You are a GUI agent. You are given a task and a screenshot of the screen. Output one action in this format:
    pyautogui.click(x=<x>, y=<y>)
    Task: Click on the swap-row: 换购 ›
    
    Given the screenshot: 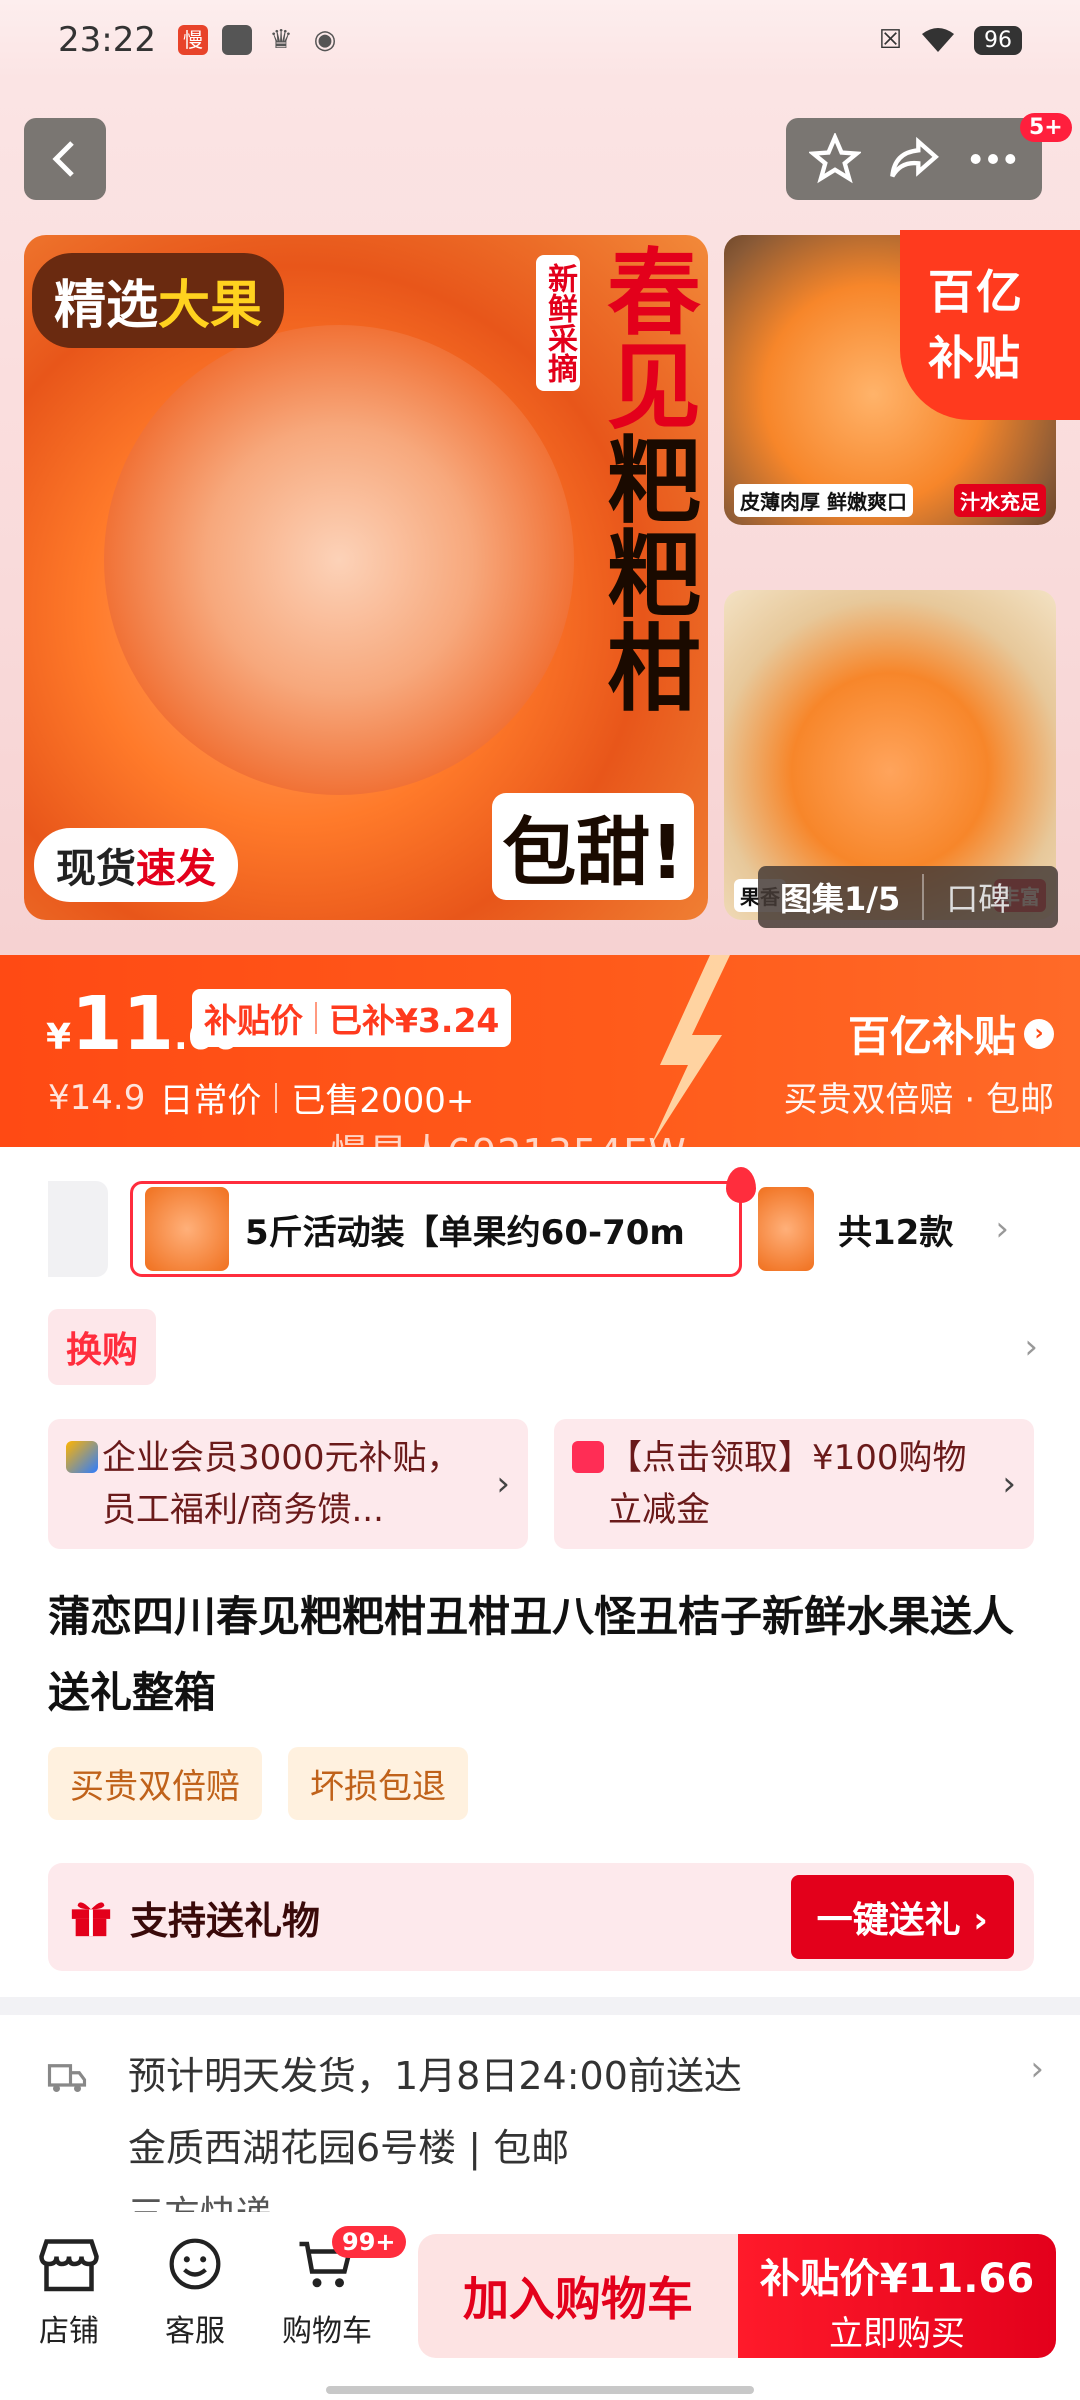 What is the action you would take?
    pyautogui.click(x=543, y=1347)
    